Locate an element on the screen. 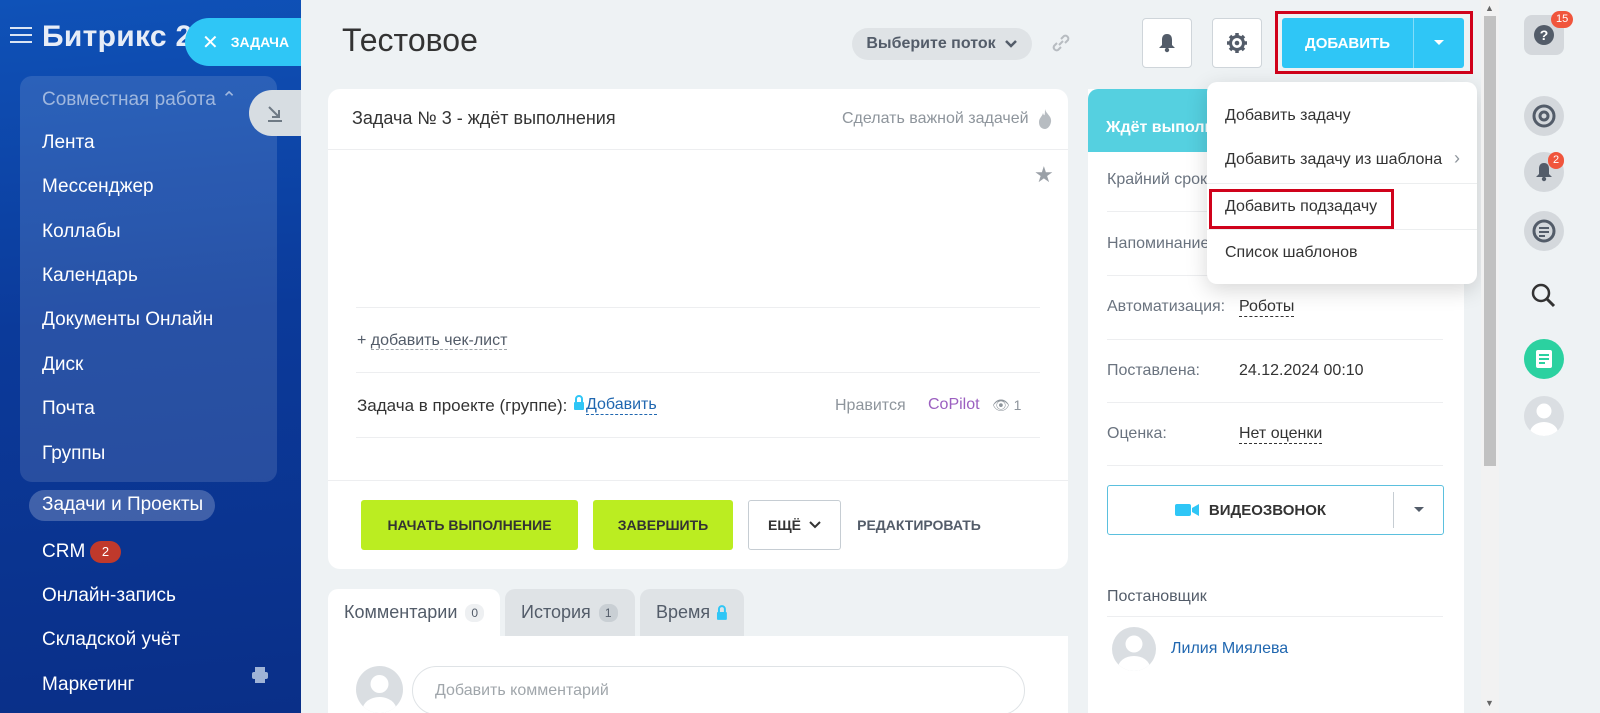  fire-icon is located at coordinates (1045, 121).